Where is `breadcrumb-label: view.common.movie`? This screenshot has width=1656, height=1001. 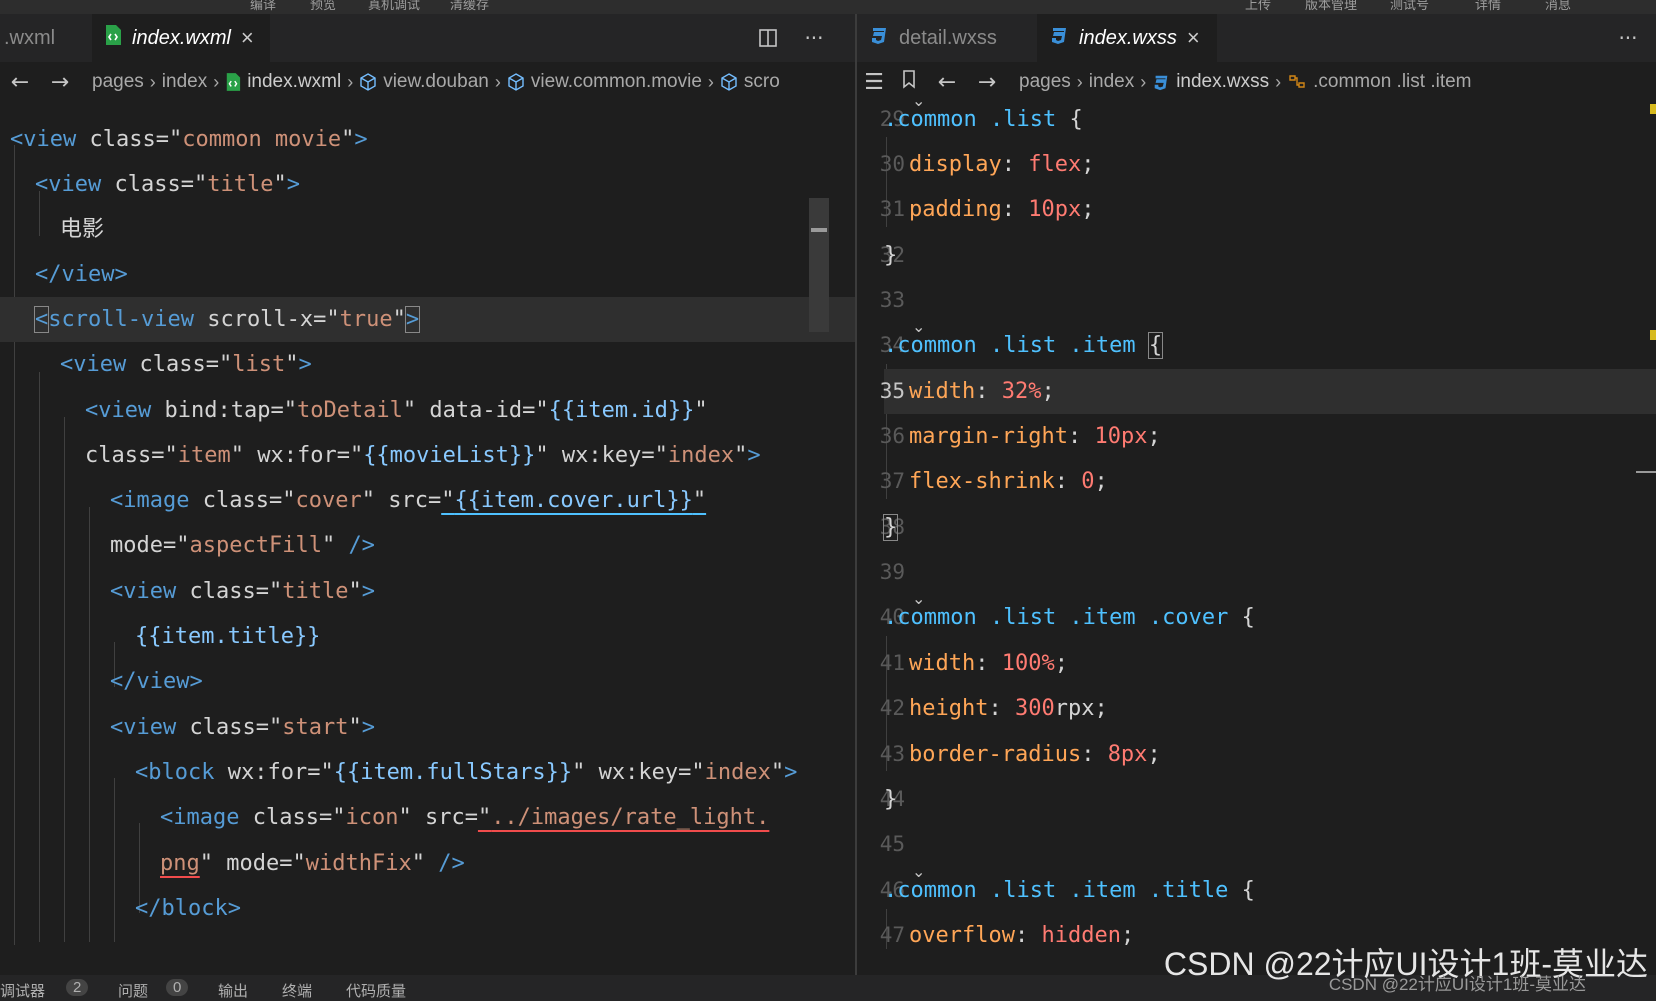
breadcrumb-label: view.common.movie is located at coordinates (616, 81).